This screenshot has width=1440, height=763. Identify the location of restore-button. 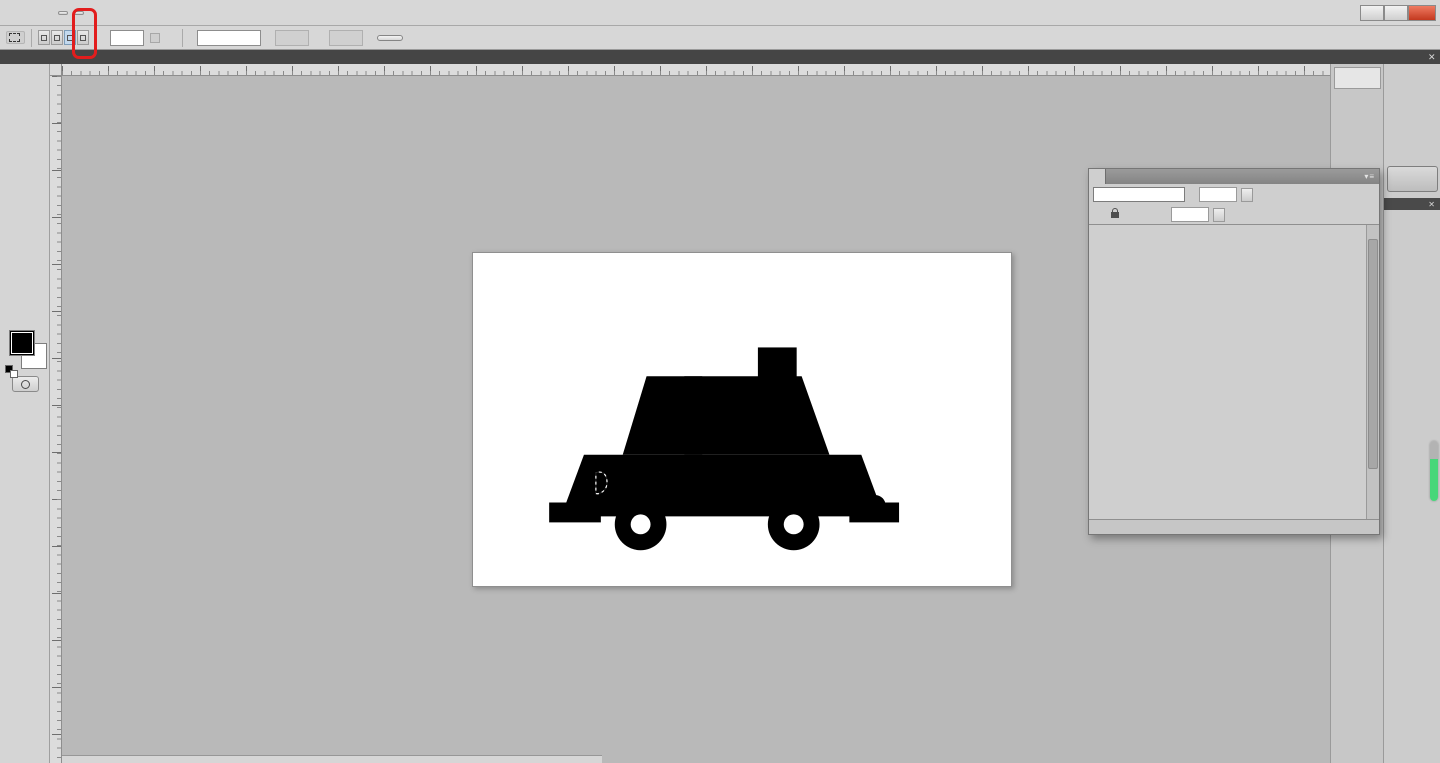
(1396, 12).